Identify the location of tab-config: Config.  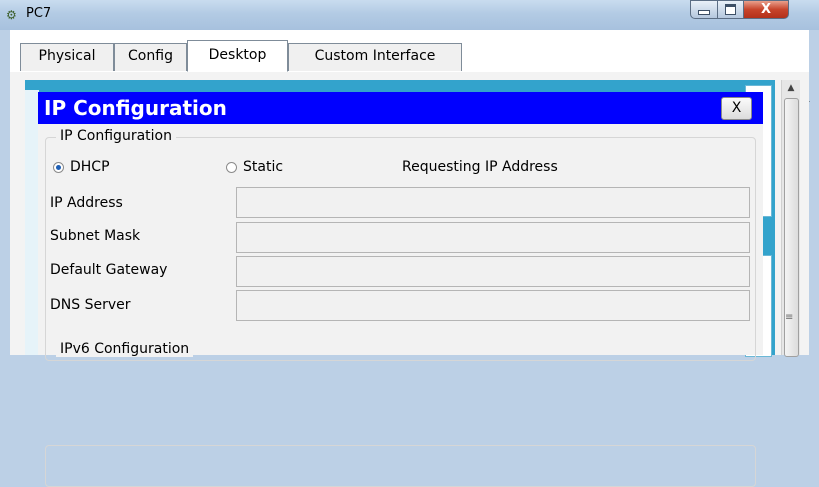
(150, 57).